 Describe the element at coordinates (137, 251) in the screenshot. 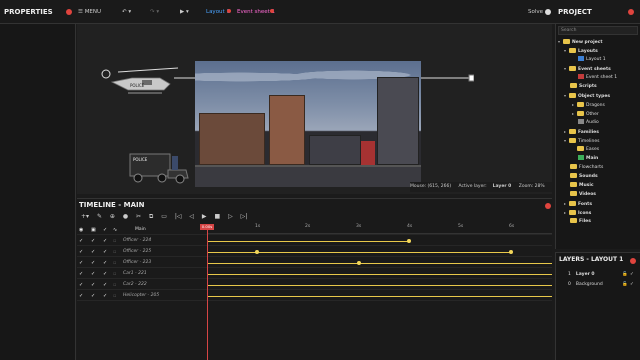

I see `track-name: Officer - 225` at that location.